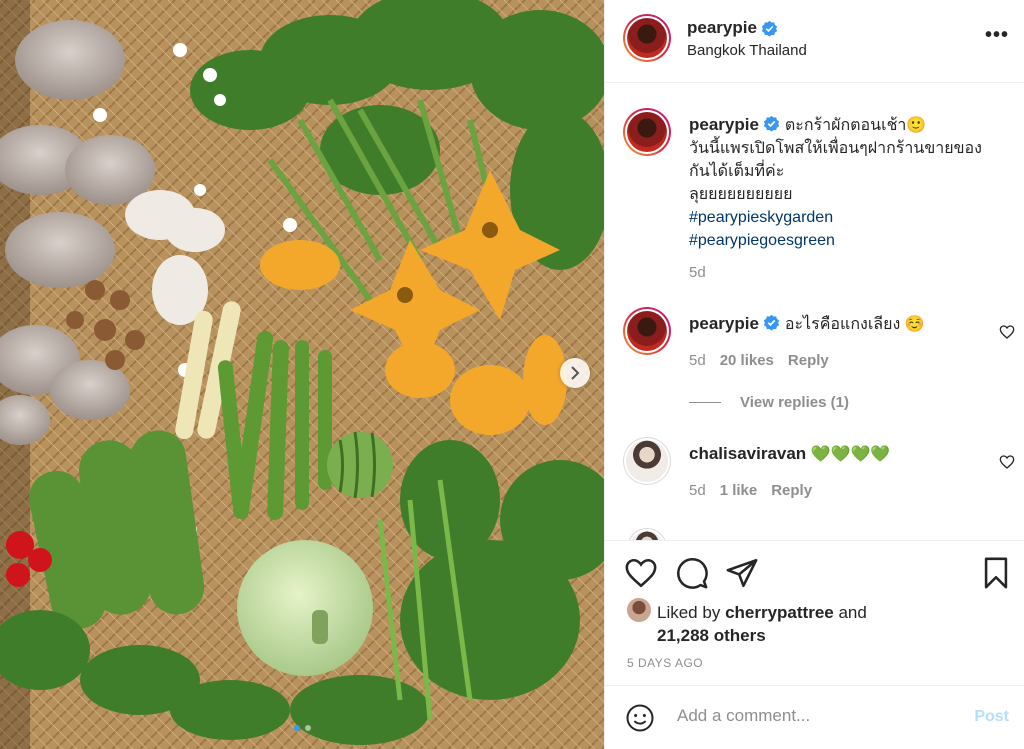 The height and width of the screenshot is (749, 1024). Describe the element at coordinates (692, 573) in the screenshot. I see `comment-bubble-icon` at that location.